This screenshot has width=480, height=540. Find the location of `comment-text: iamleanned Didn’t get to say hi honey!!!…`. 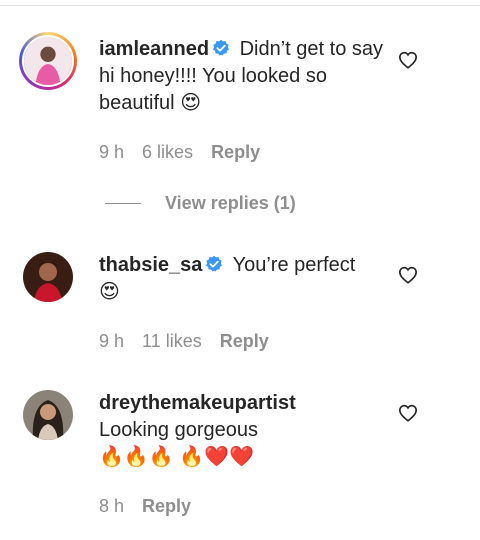

comment-text: iamleanned Didn’t get to say hi honey!!!… is located at coordinates (244, 76).